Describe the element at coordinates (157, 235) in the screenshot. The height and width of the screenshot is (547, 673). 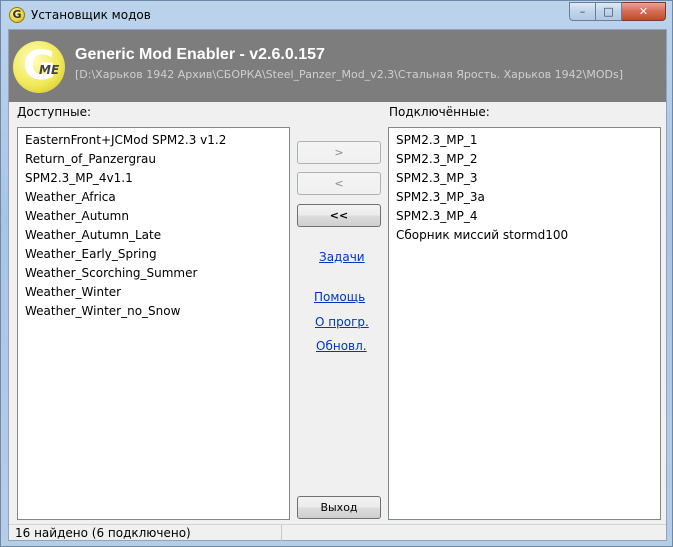
I see `list-item: Weather_Autumn_Late` at that location.